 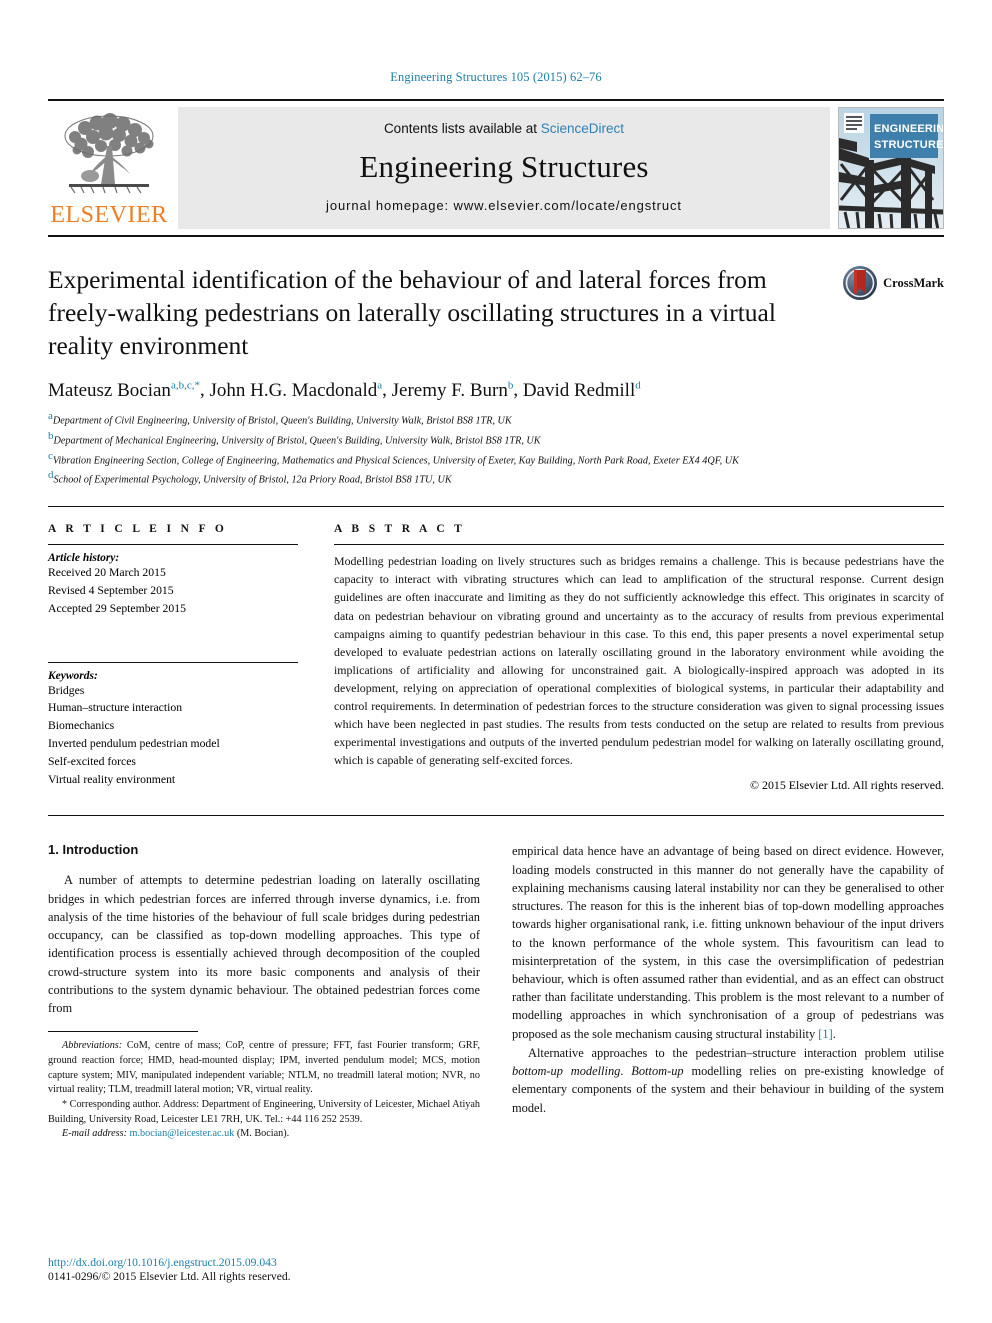 What do you see at coordinates (462, 128) in the screenshot?
I see `contents-prefix: Contents lists available at` at bounding box center [462, 128].